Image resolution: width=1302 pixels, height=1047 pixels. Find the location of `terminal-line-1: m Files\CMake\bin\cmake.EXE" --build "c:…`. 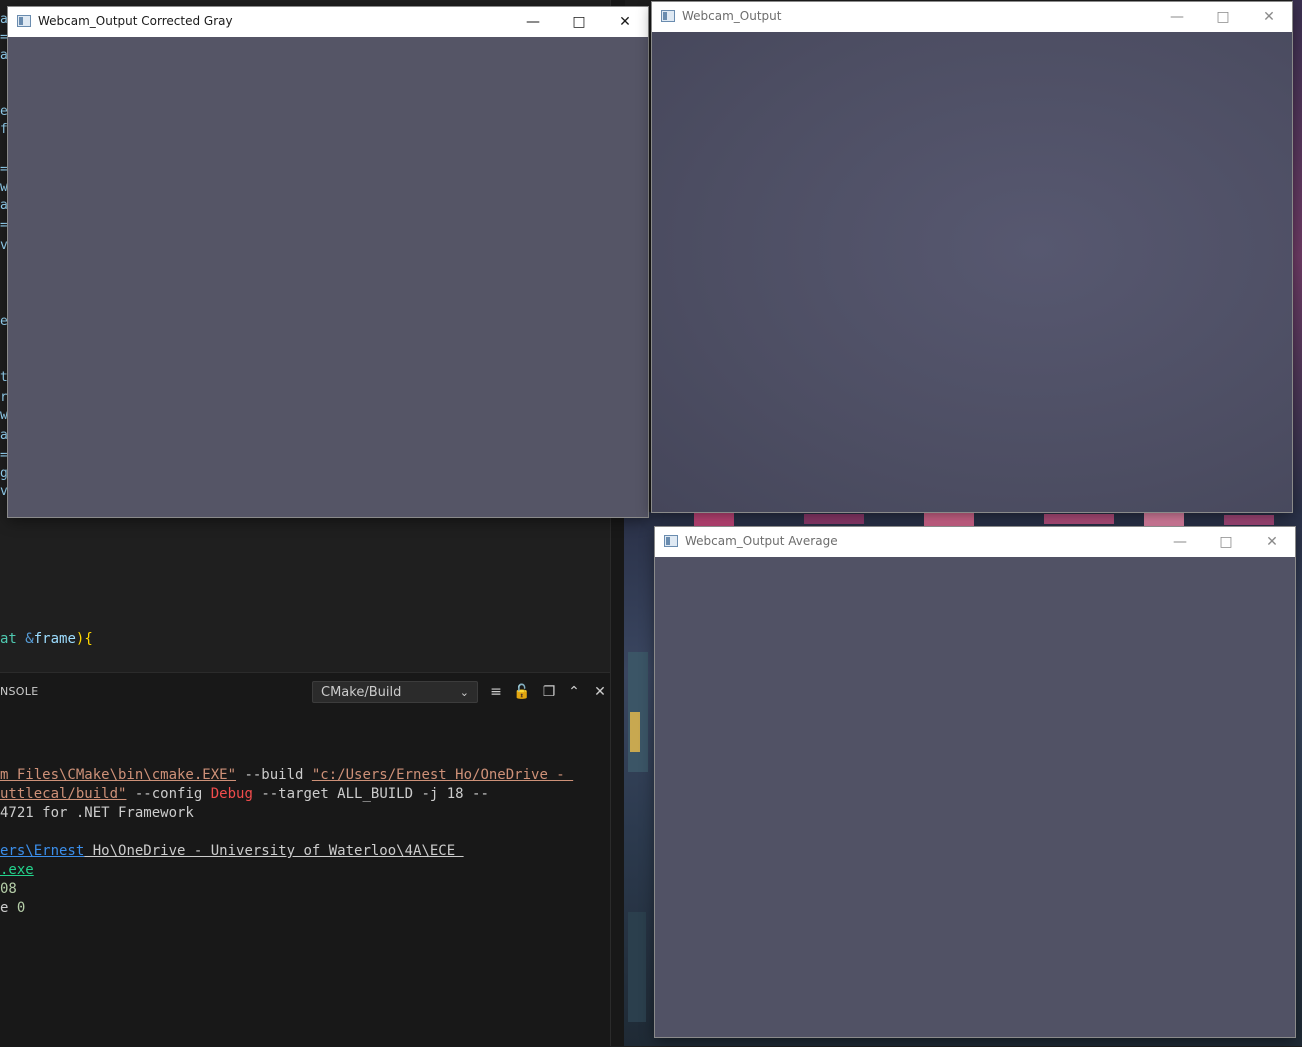

terminal-line-1: m Files\CMake\bin\cmake.EXE" --build "c:… is located at coordinates (287, 775).